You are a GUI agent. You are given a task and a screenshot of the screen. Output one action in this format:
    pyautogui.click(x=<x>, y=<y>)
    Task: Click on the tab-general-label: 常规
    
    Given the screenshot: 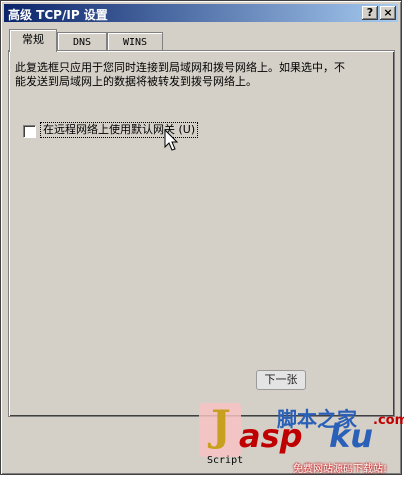 What is the action you would take?
    pyautogui.click(x=33, y=39)
    